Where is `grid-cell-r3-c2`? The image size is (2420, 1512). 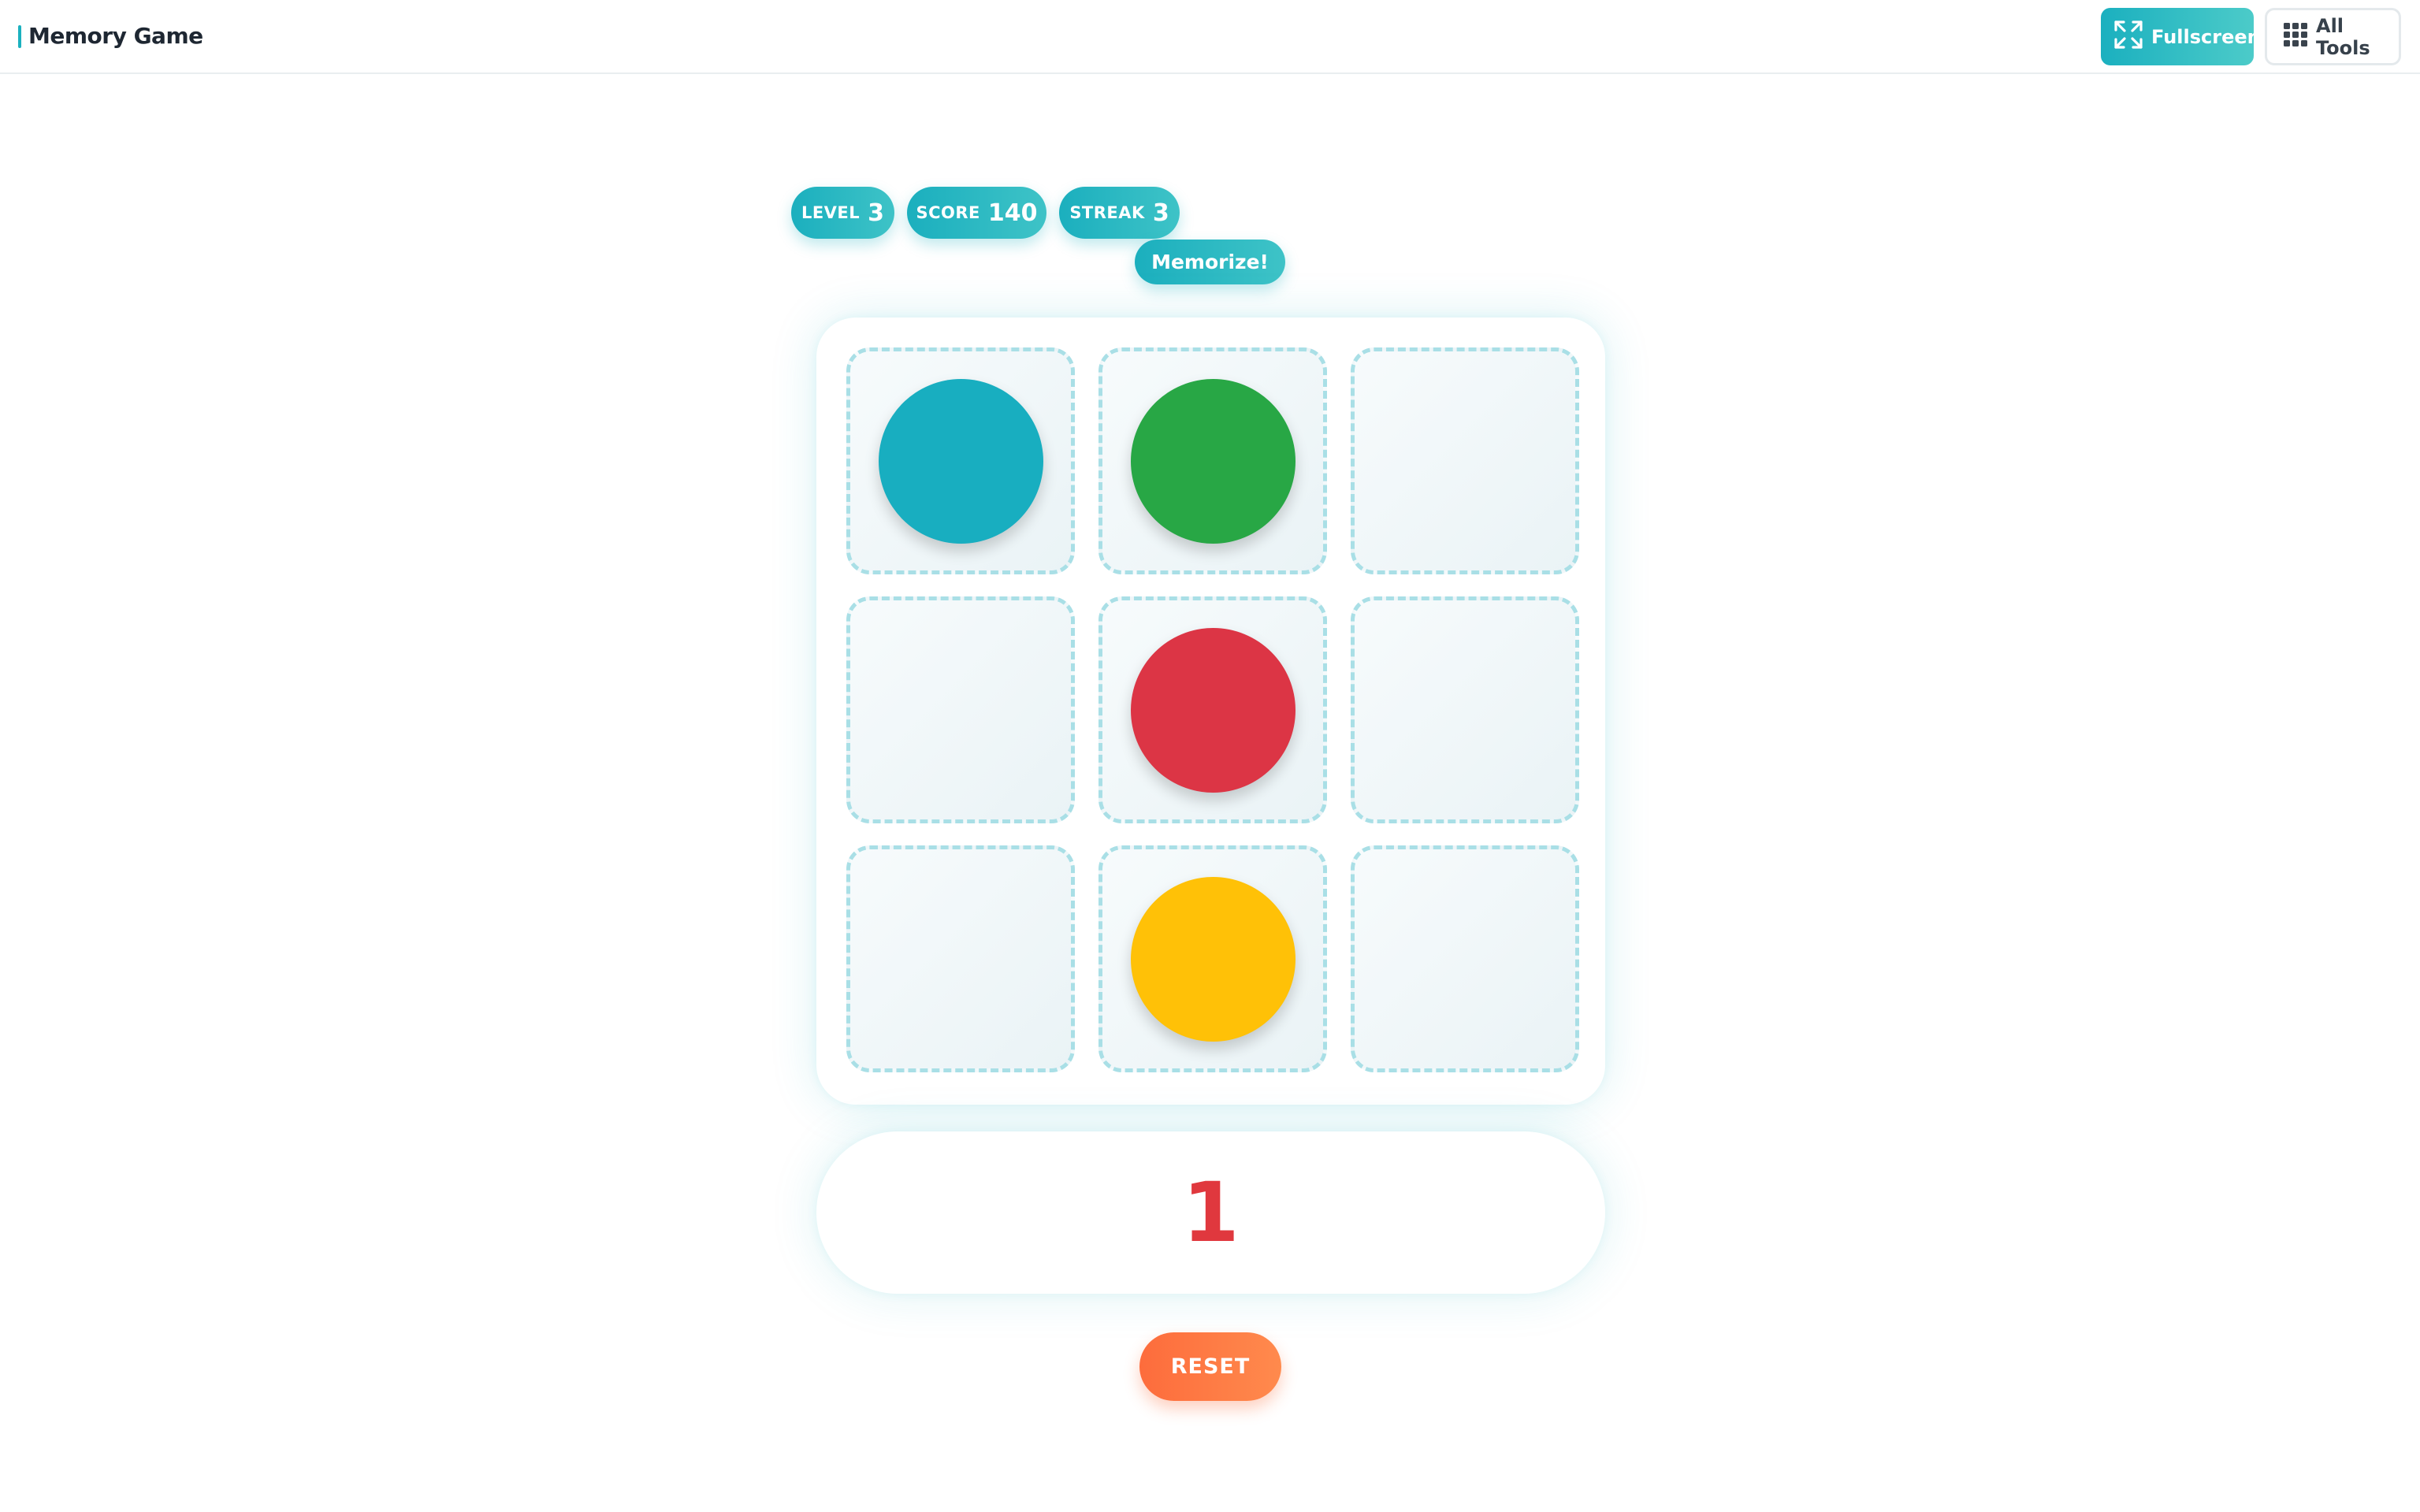
grid-cell-r3-c2 is located at coordinates (1212, 958).